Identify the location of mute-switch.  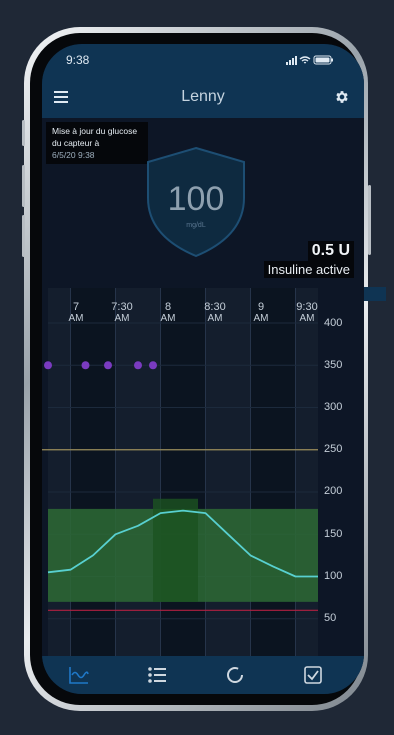
(23, 133).